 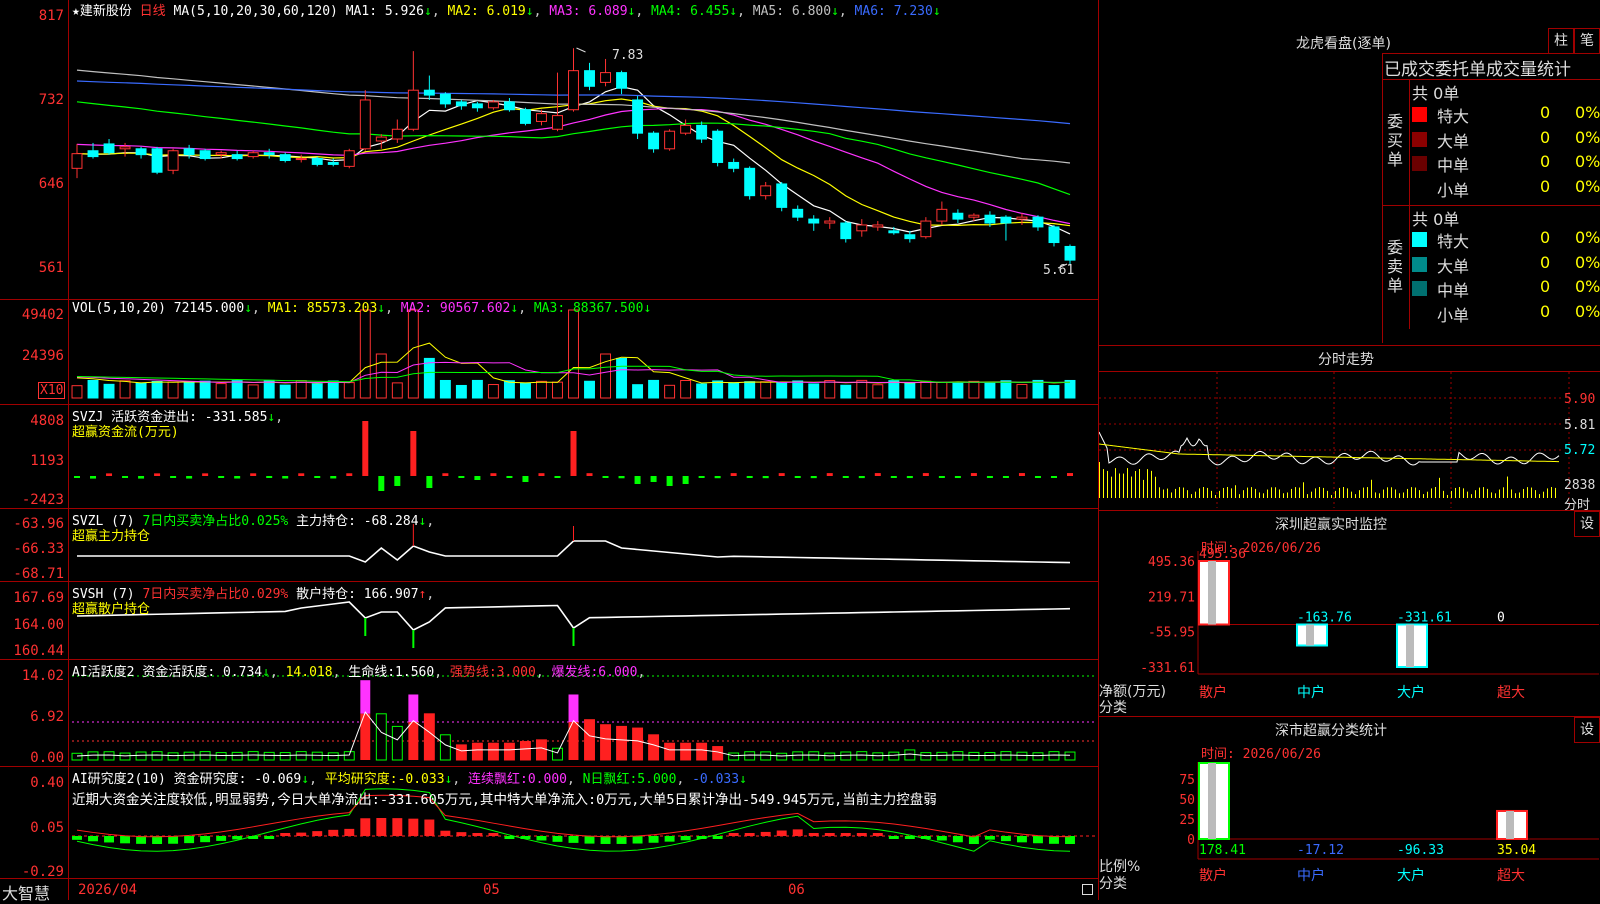 What do you see at coordinates (1453, 141) in the screenshot?
I see `order-type-label: 大单` at bounding box center [1453, 141].